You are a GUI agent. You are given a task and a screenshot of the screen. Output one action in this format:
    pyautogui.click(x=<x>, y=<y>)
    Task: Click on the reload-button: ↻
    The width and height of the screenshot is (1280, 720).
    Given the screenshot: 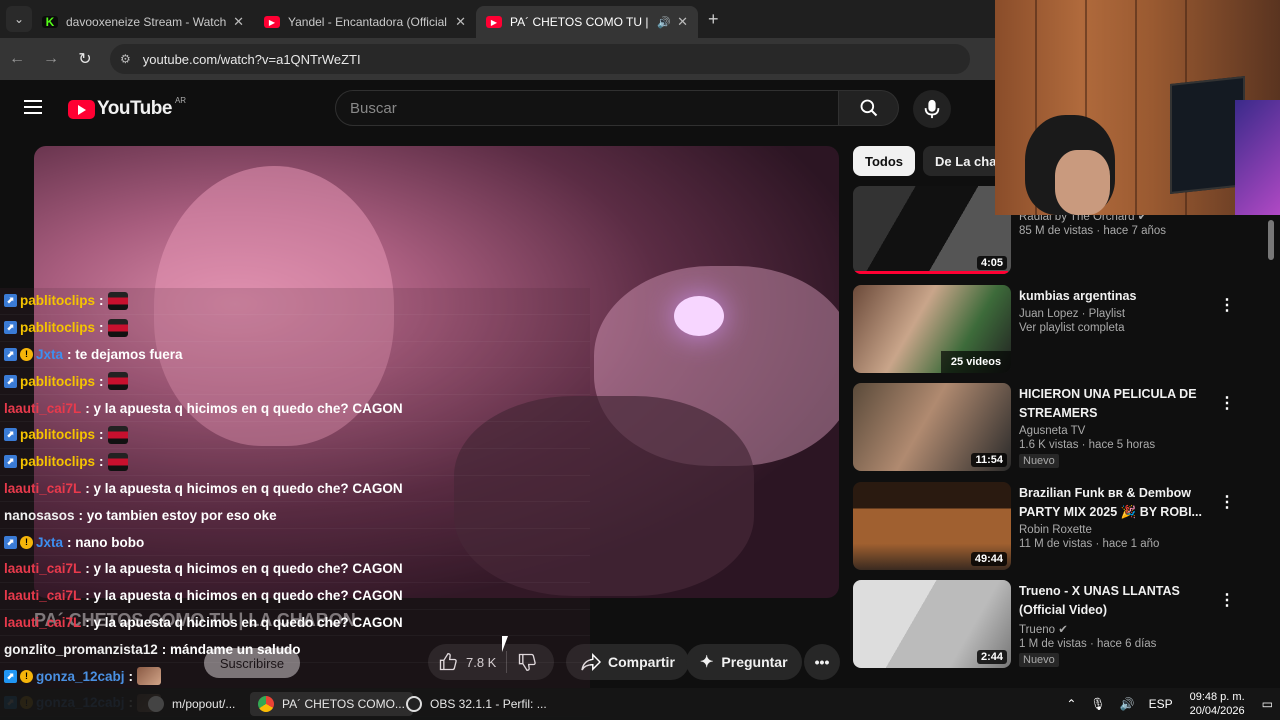 What is the action you would take?
    pyautogui.click(x=85, y=59)
    